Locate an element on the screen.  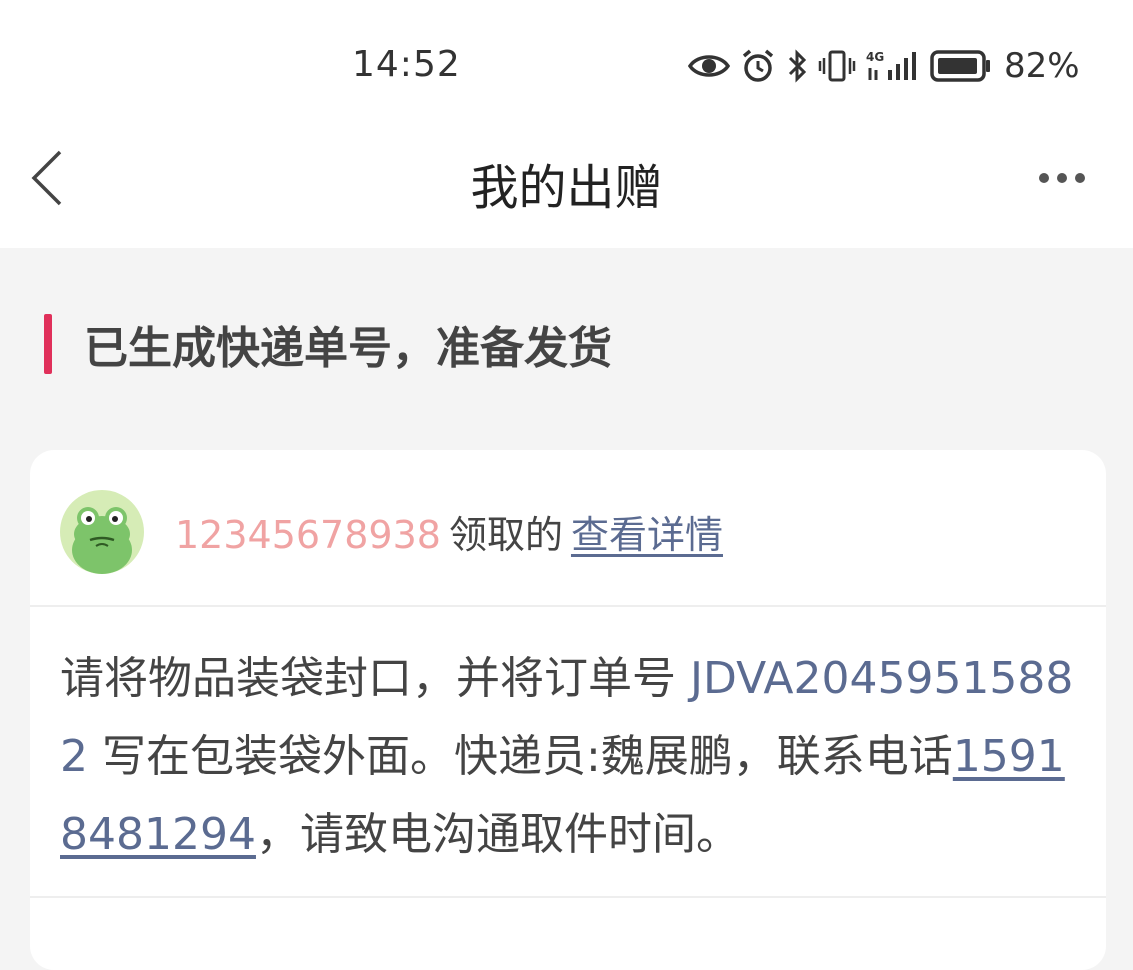
avatar is located at coordinates (102, 532).